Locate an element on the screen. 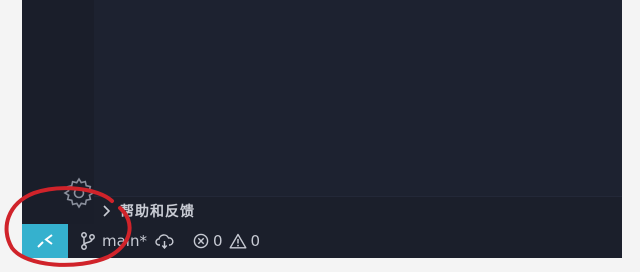 The width and height of the screenshot is (640, 272). remote-indicator-button is located at coordinates (45, 241).